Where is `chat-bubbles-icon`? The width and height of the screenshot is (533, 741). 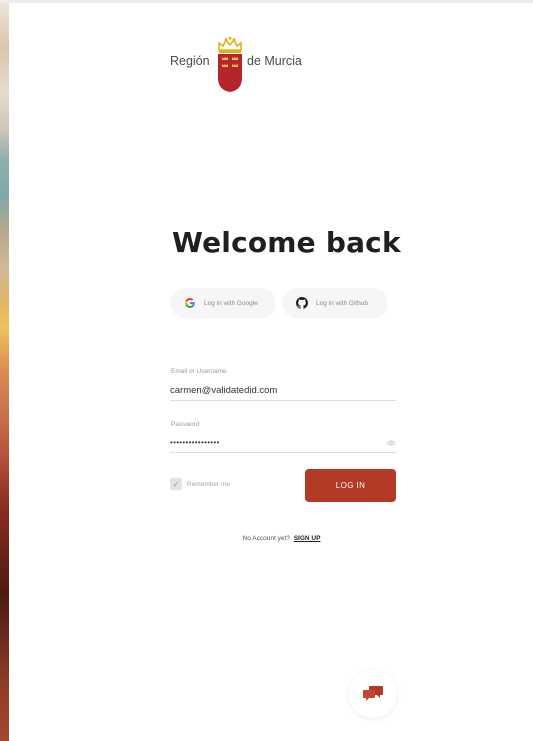
chat-bubbles-icon is located at coordinates (373, 693).